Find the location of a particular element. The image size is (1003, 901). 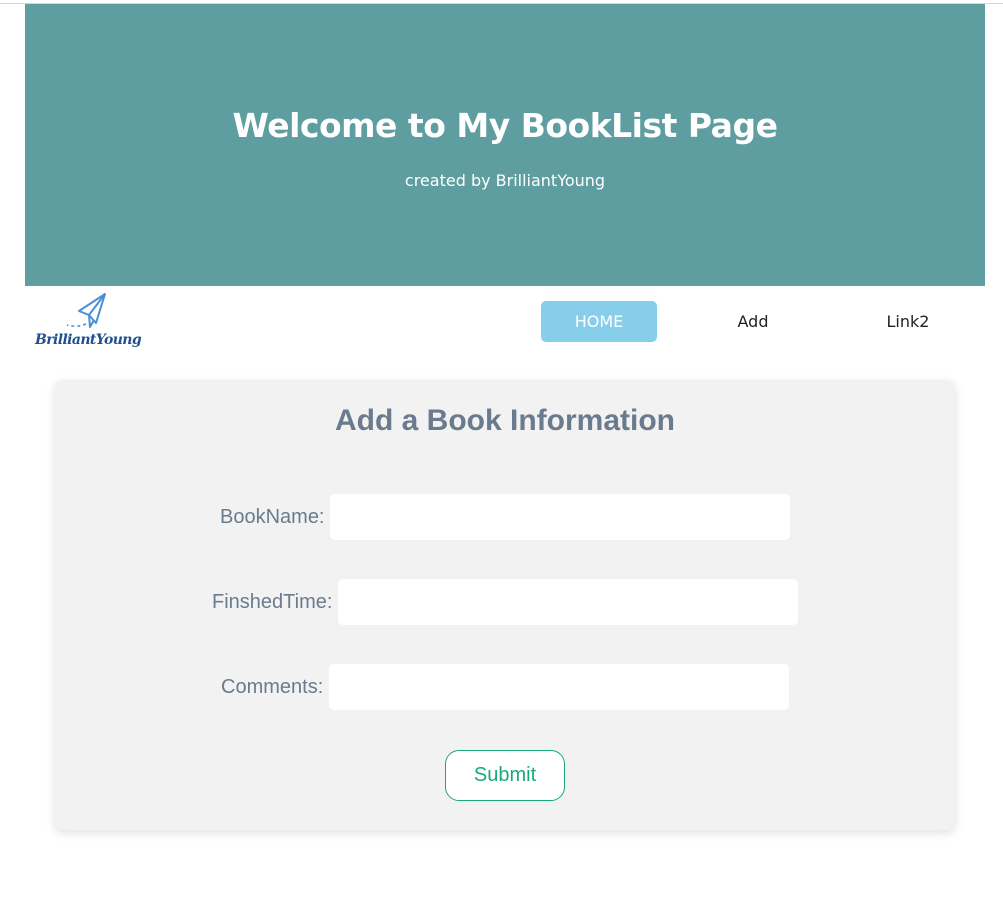

brand-logo: BrilliantYoung is located at coordinates (88, 322).